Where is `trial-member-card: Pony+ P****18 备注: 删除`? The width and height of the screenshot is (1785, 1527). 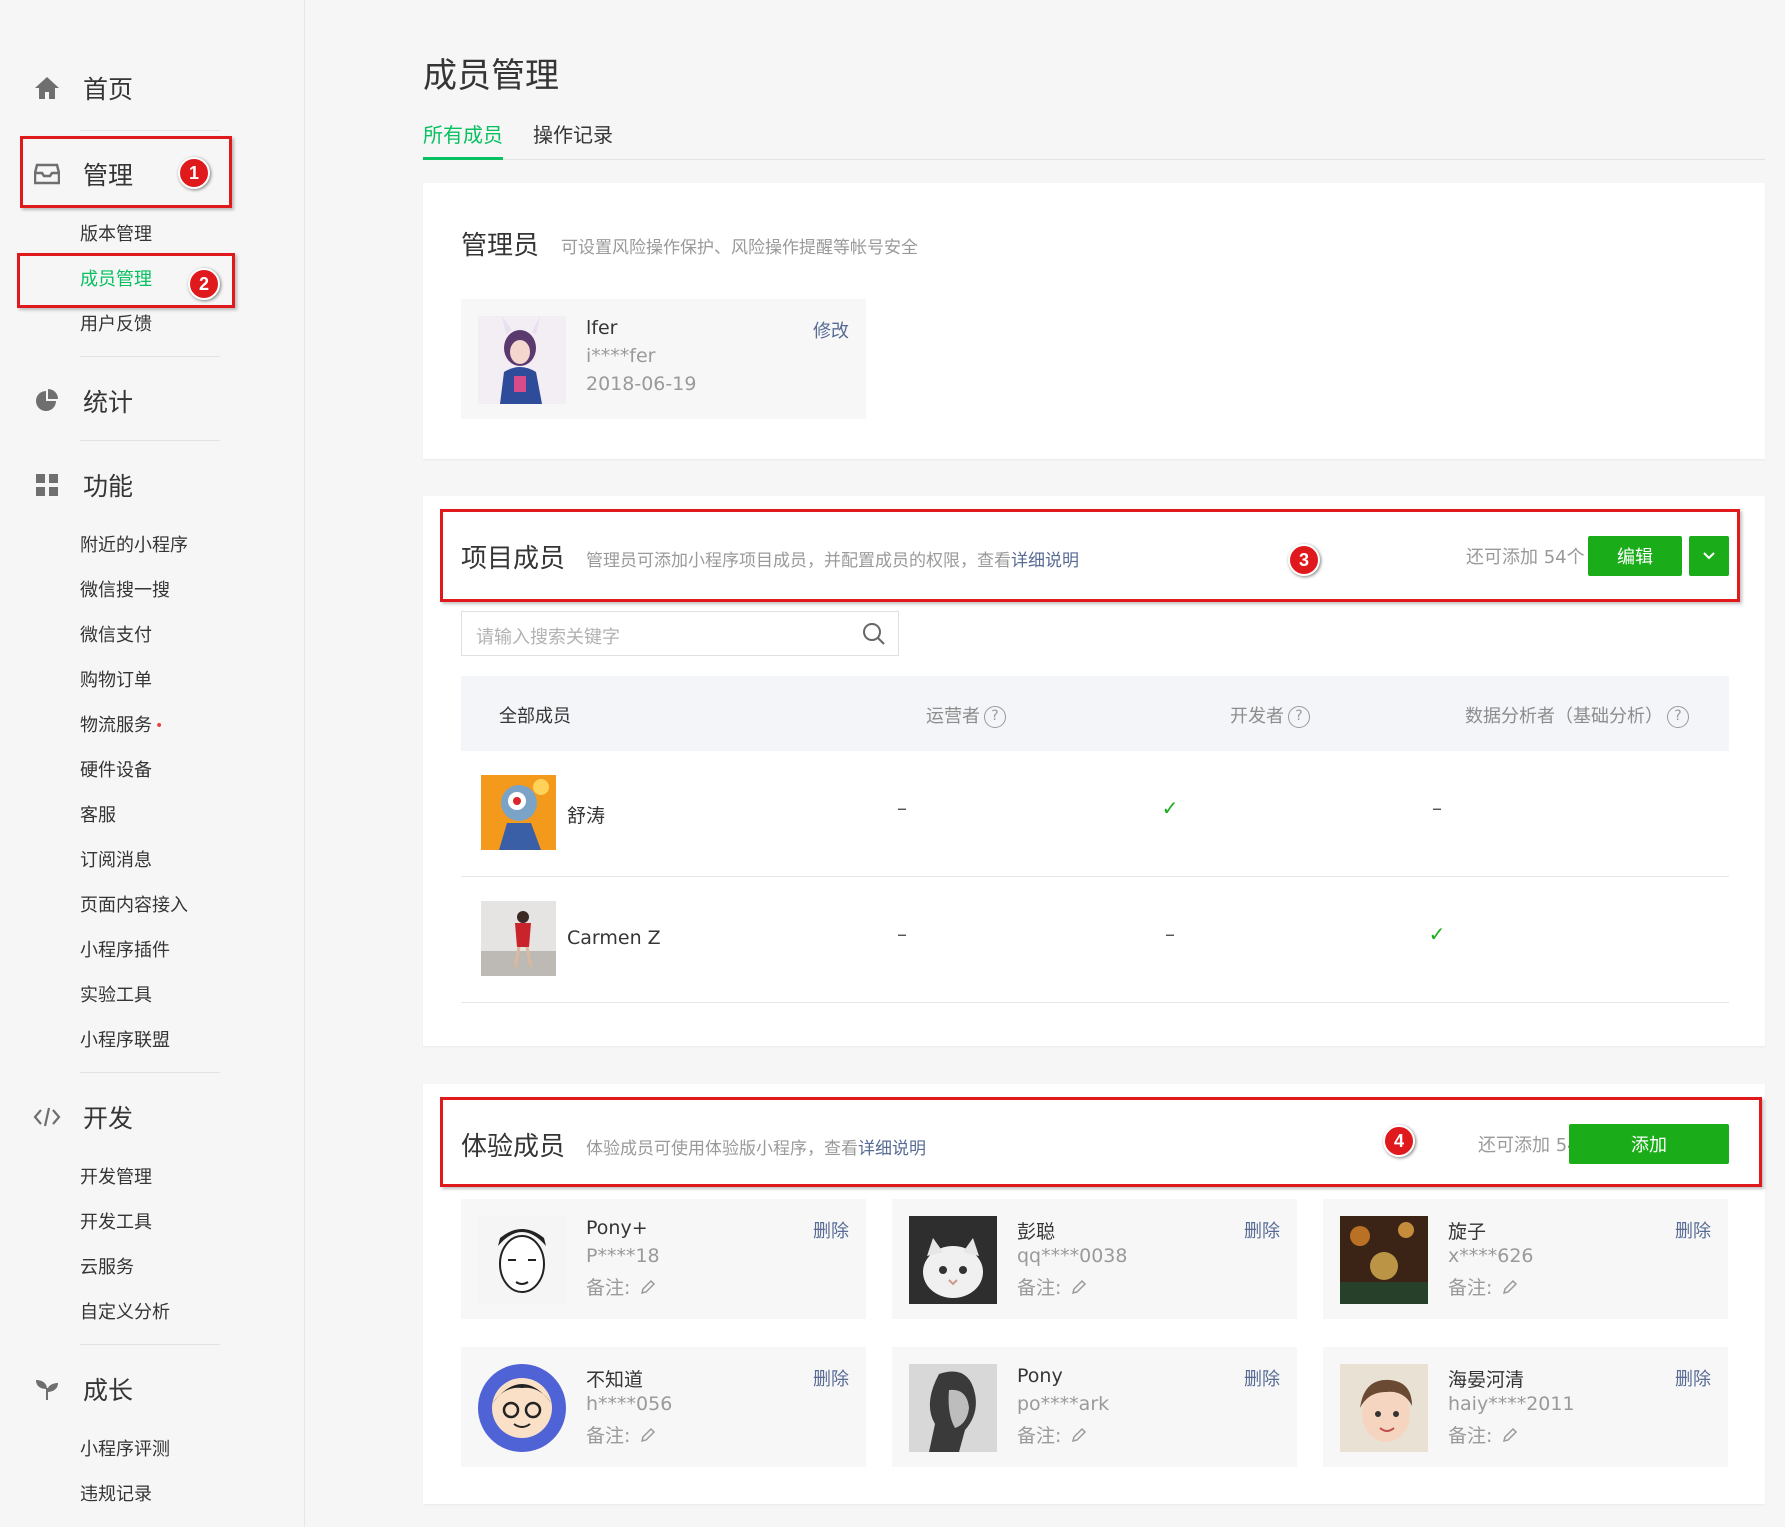 trial-member-card: Pony+ P****18 备注: 删除 is located at coordinates (663, 1259).